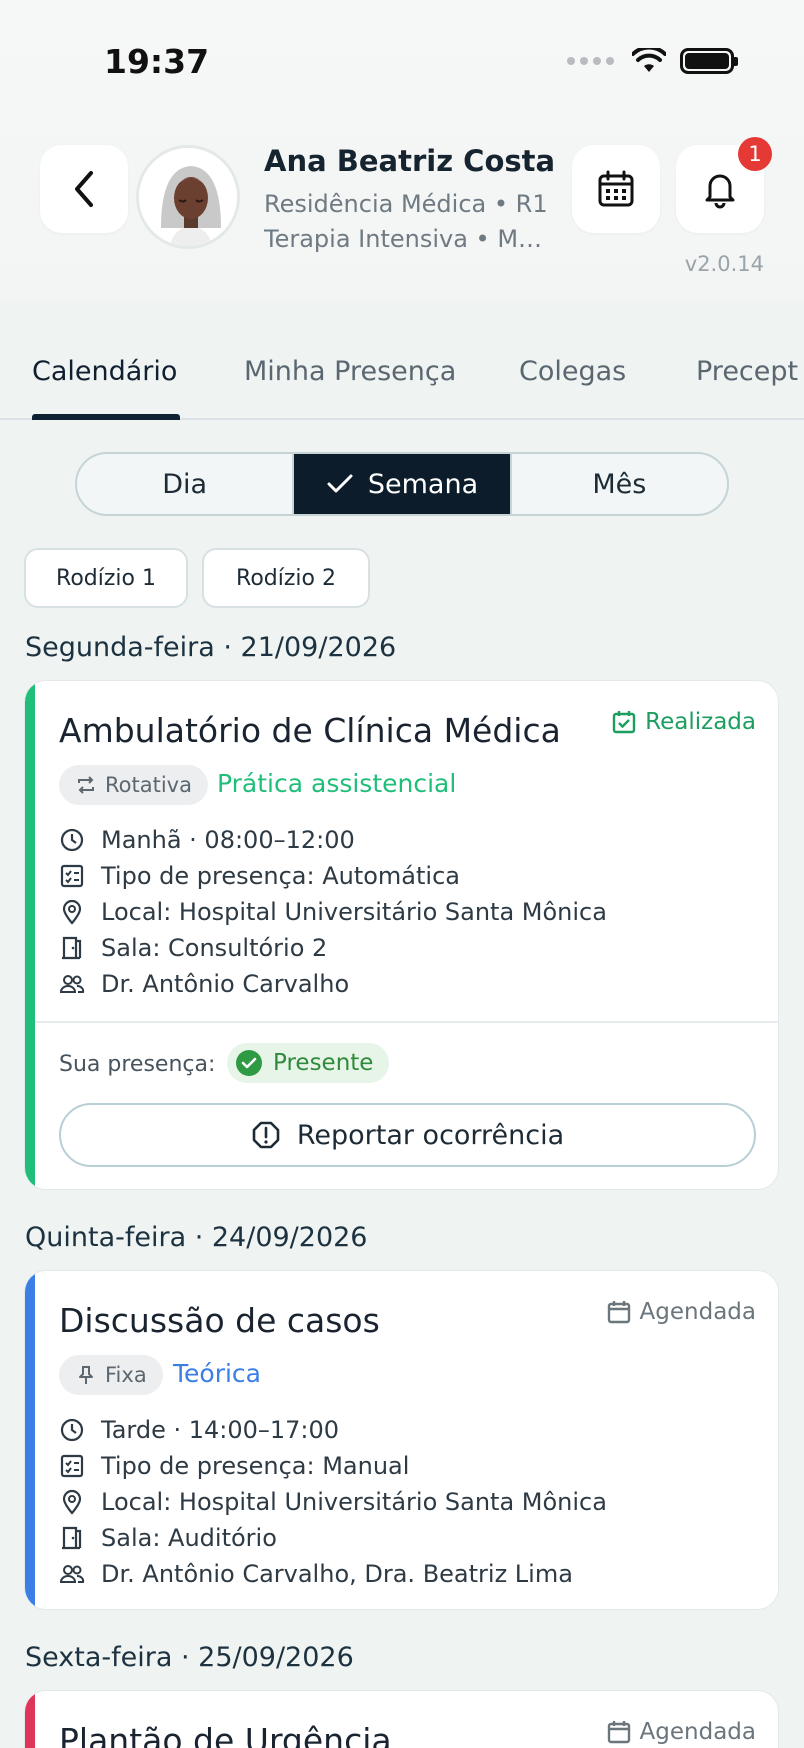 The height and width of the screenshot is (1748, 804). I want to click on event-tag: Rotativa, so click(133, 785).